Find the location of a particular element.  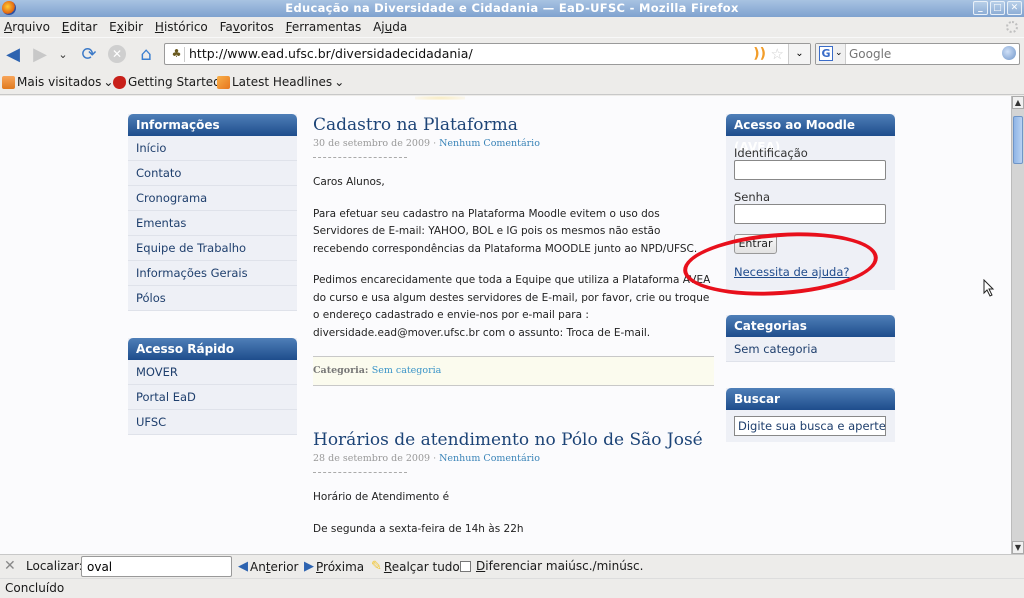

bookmark-mais-visitados: Mais visitados ⌄ is located at coordinates (57, 82).